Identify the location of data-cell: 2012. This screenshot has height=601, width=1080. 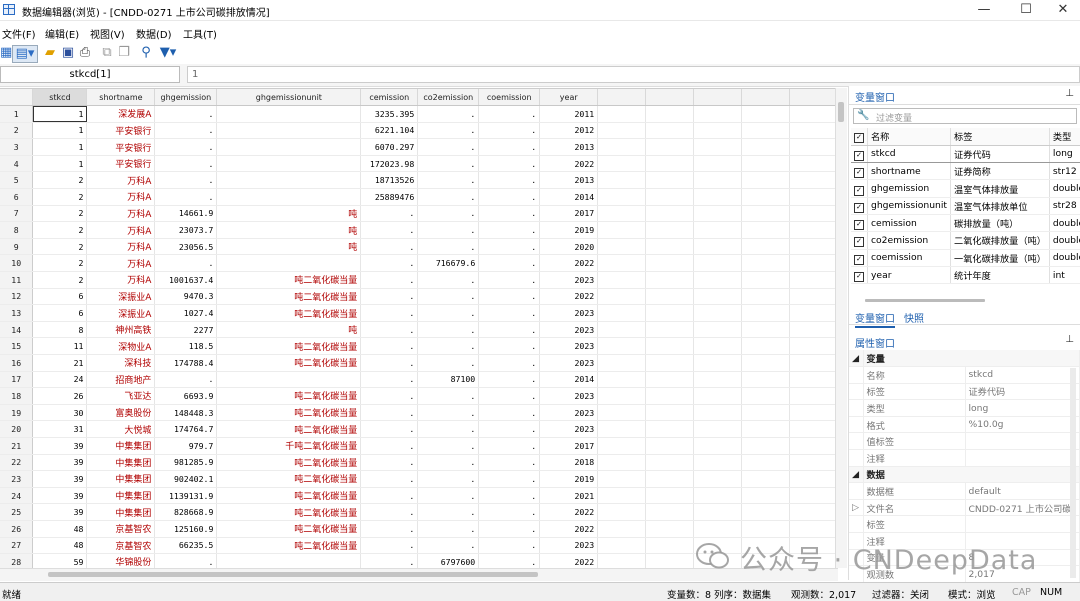
(569, 131).